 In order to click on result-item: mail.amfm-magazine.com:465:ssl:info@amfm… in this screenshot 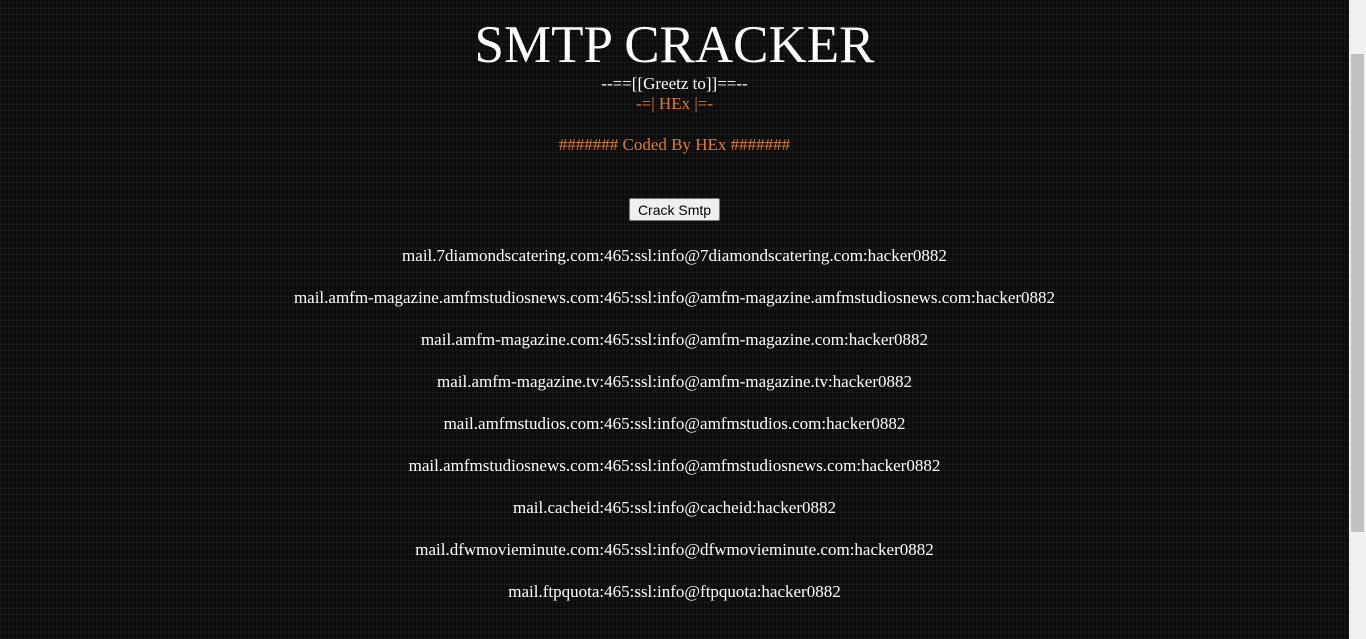, I will do `click(674, 339)`.